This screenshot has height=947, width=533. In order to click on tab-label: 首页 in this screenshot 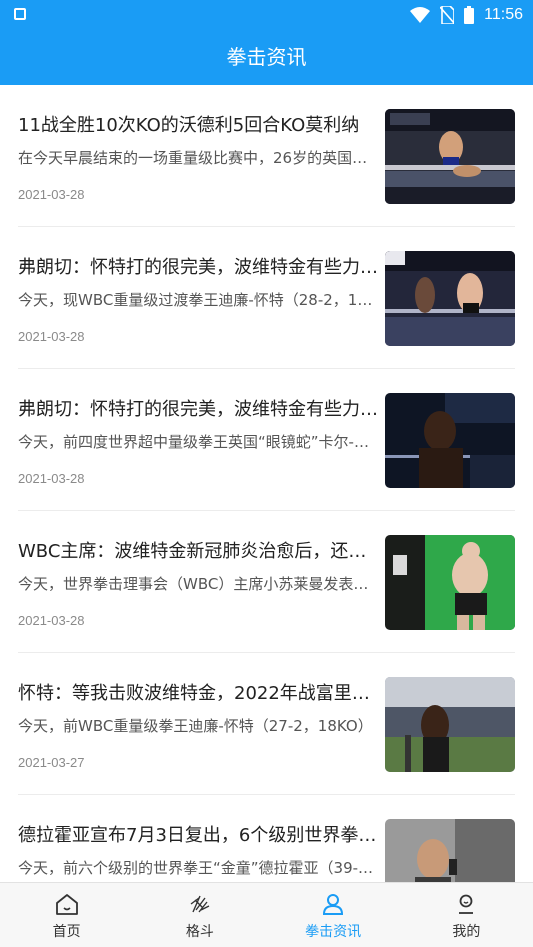, I will do `click(66, 932)`.